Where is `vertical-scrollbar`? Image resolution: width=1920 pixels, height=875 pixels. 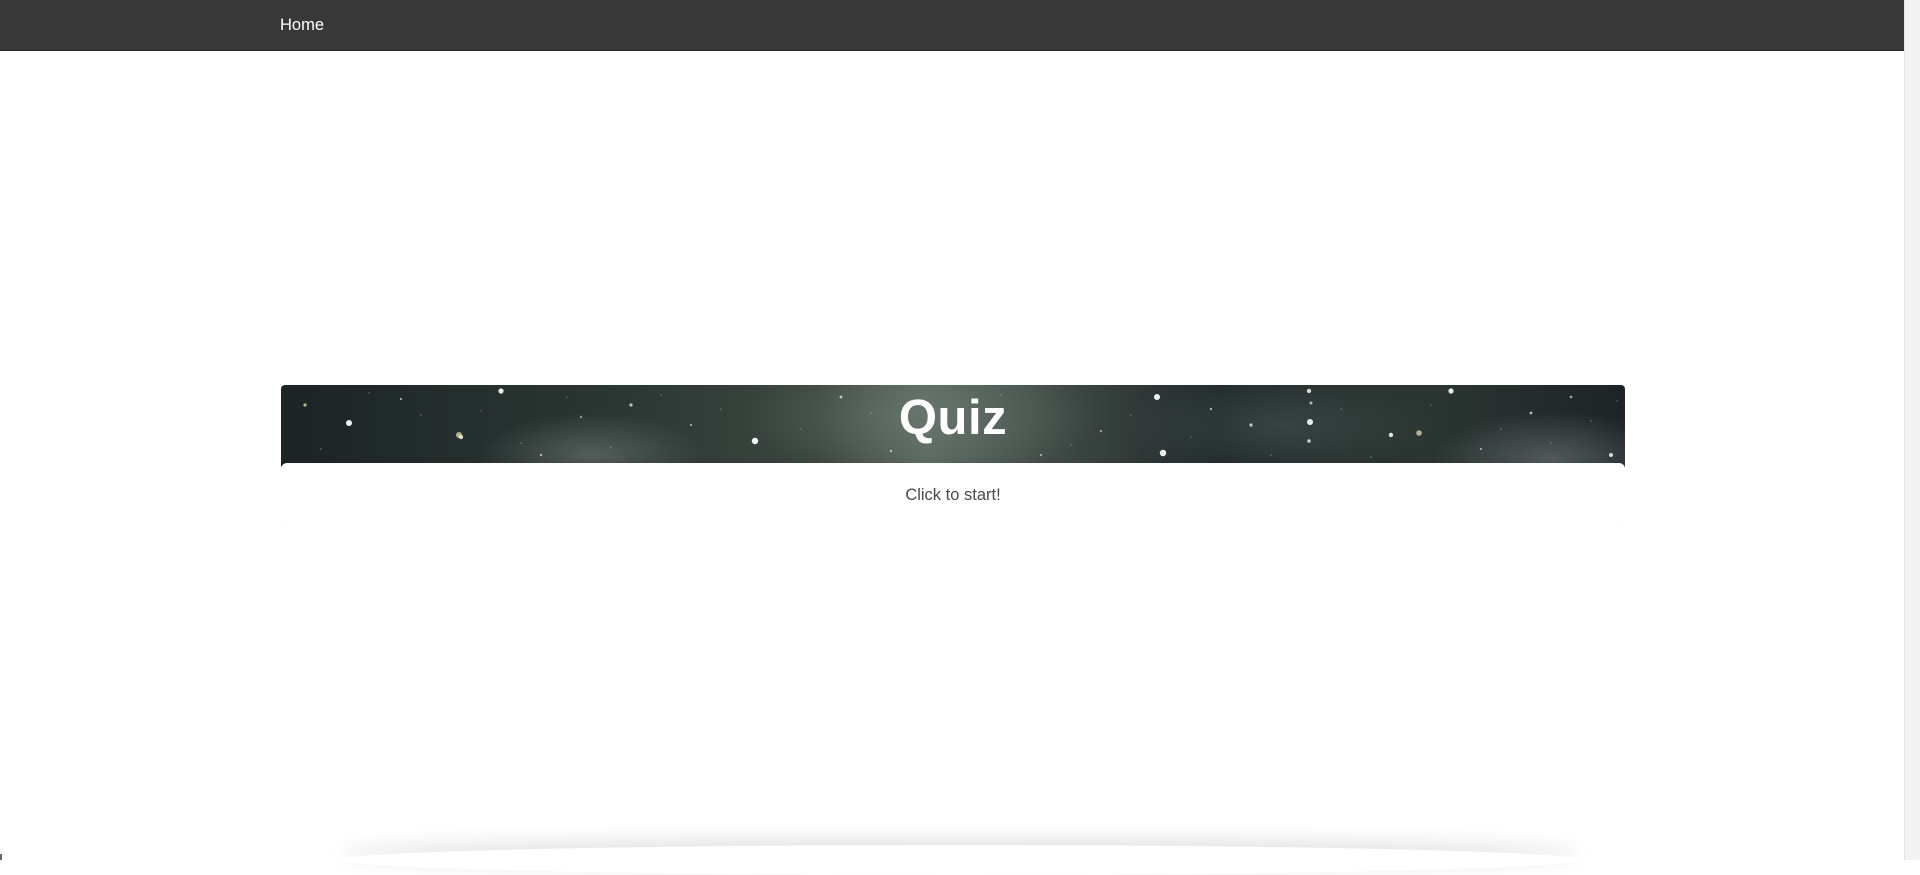 vertical-scrollbar is located at coordinates (1912, 430).